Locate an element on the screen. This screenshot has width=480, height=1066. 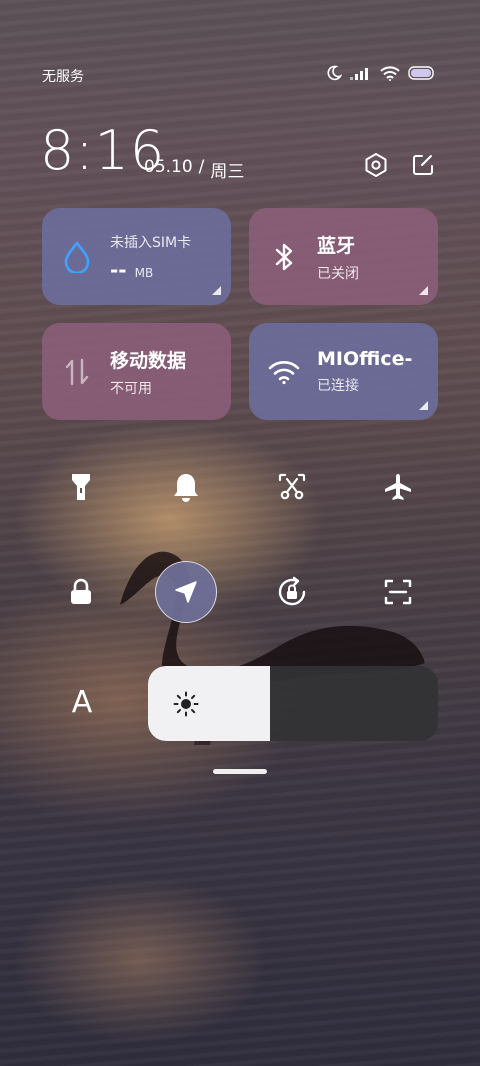
battery-icon is located at coordinates (422, 73).